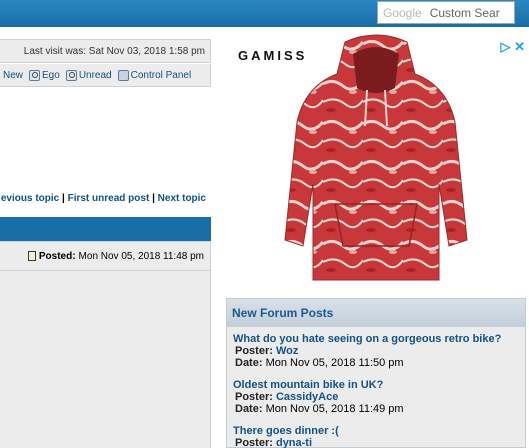 The width and height of the screenshot is (529, 448). I want to click on post-header: Posted: Mon Nov 05, 2018 11:48 pm, so click(105, 256).